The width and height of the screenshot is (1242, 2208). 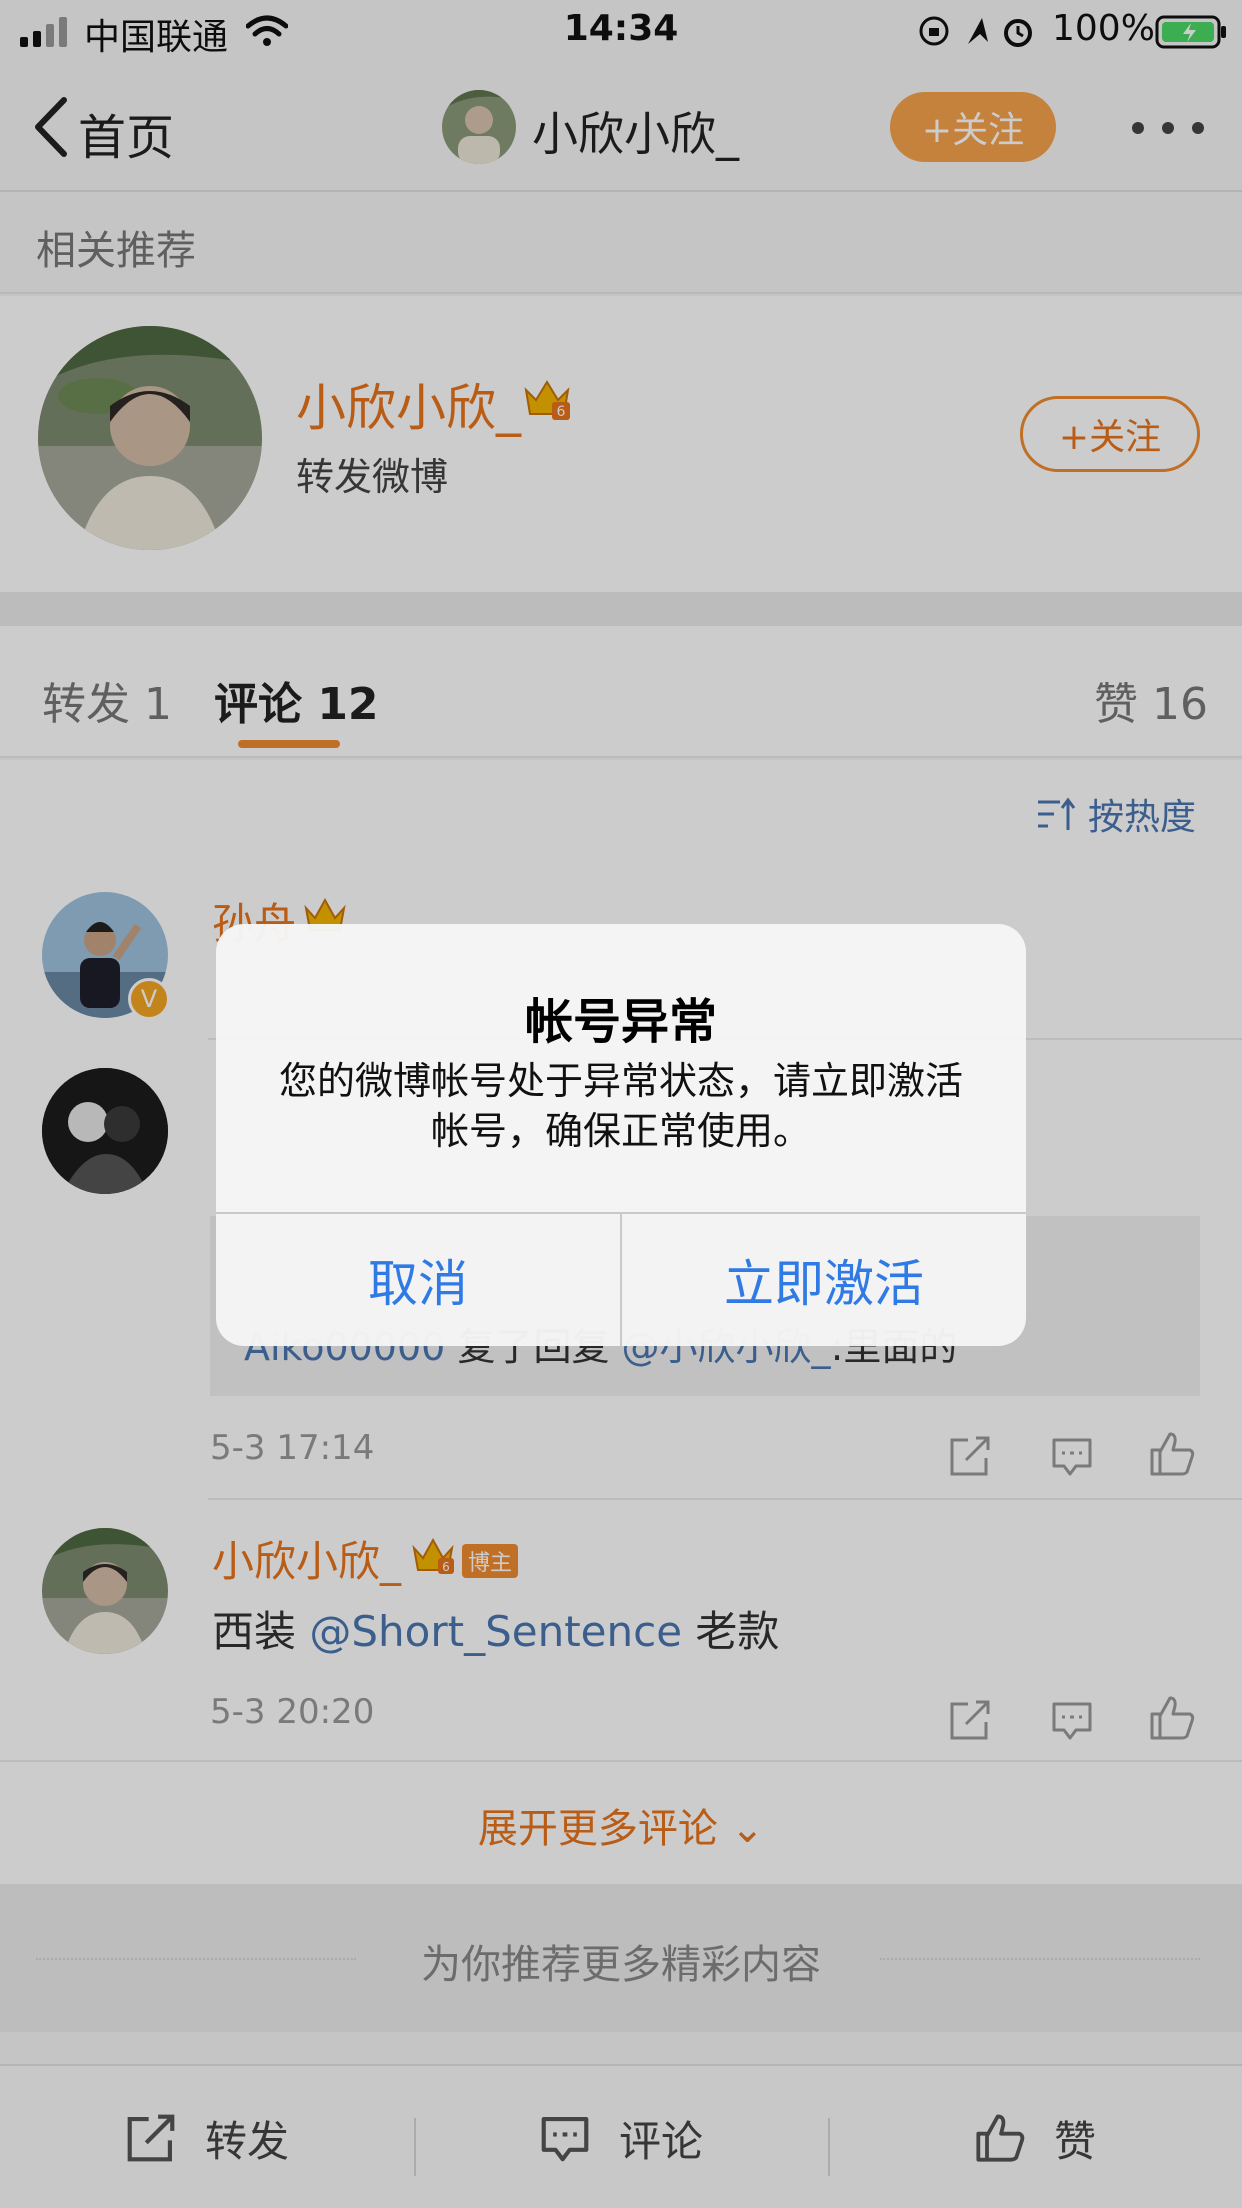 What do you see at coordinates (620, 1106) in the screenshot?
I see `dialog-message: 您的微博帐号处于异常状态，请立即激活帐号，确保正常使用。` at bounding box center [620, 1106].